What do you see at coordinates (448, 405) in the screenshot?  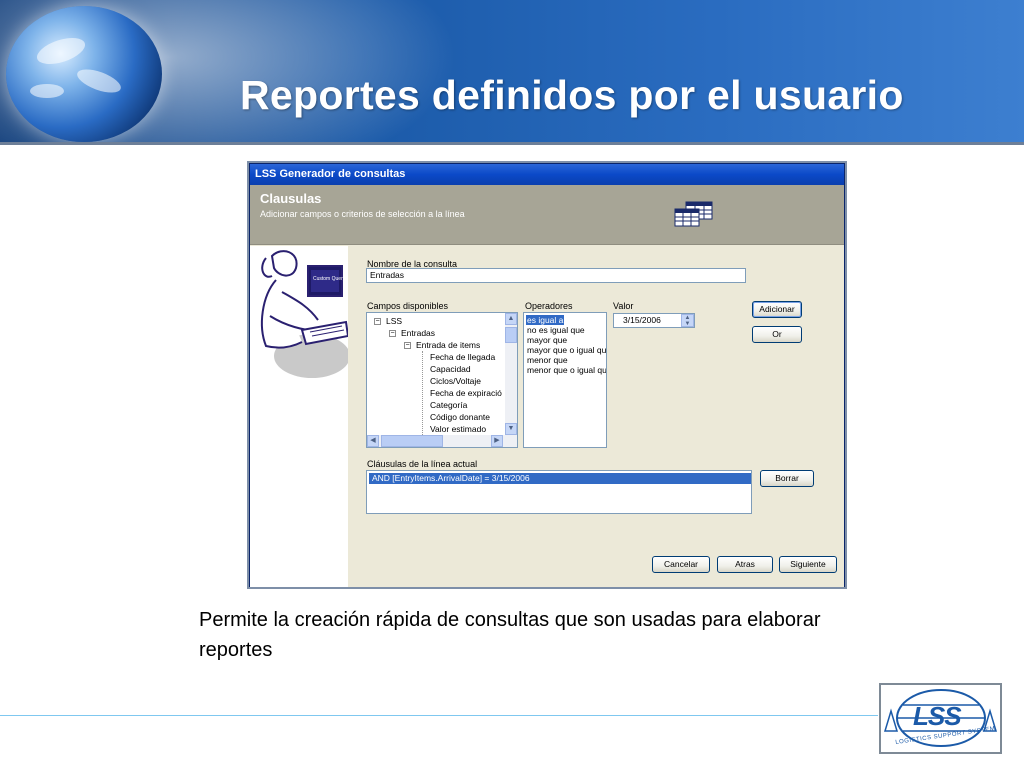 I see `tree-item-field: Categoría` at bounding box center [448, 405].